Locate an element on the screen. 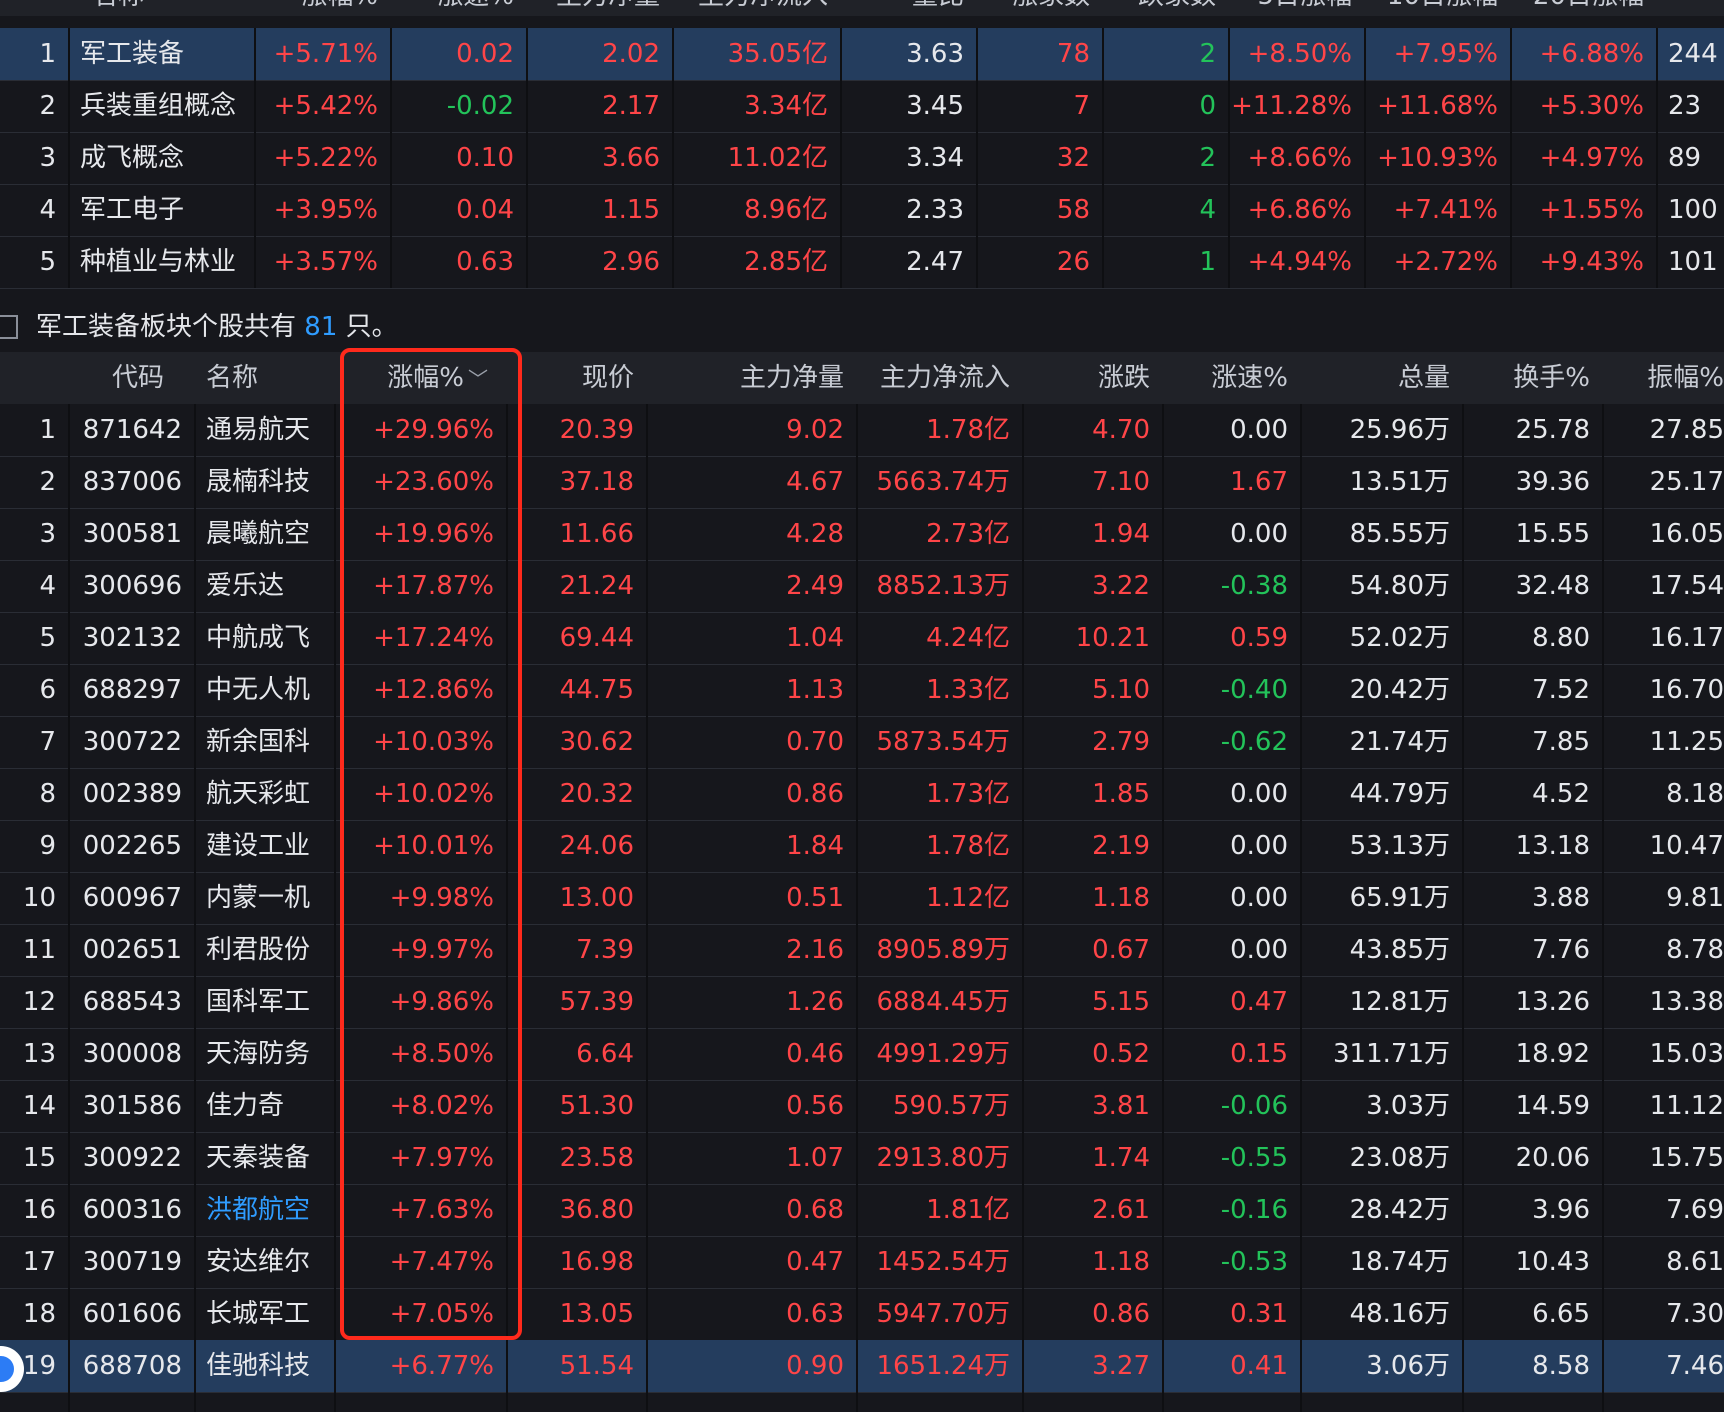 This screenshot has width=1724, height=1412. stock-cell-diff: 0.67 is located at coordinates (1121, 950).